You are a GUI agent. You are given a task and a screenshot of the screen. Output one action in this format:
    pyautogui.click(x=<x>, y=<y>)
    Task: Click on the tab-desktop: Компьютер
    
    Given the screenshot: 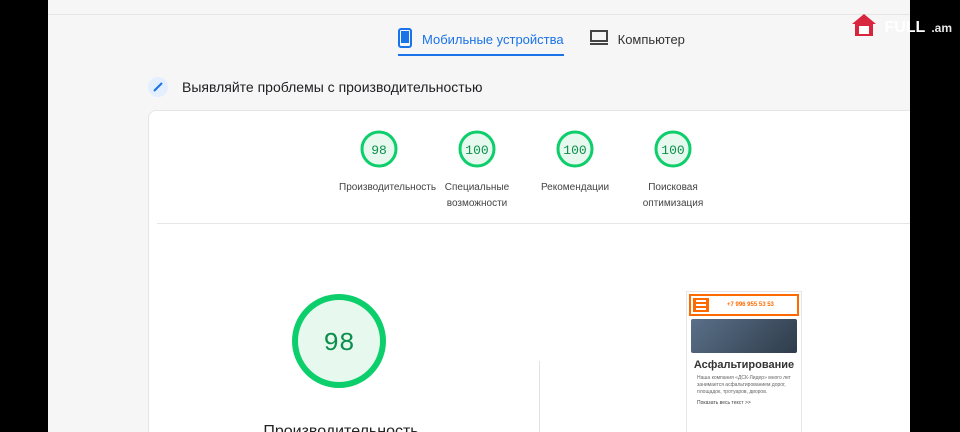 What is the action you would take?
    pyautogui.click(x=637, y=39)
    